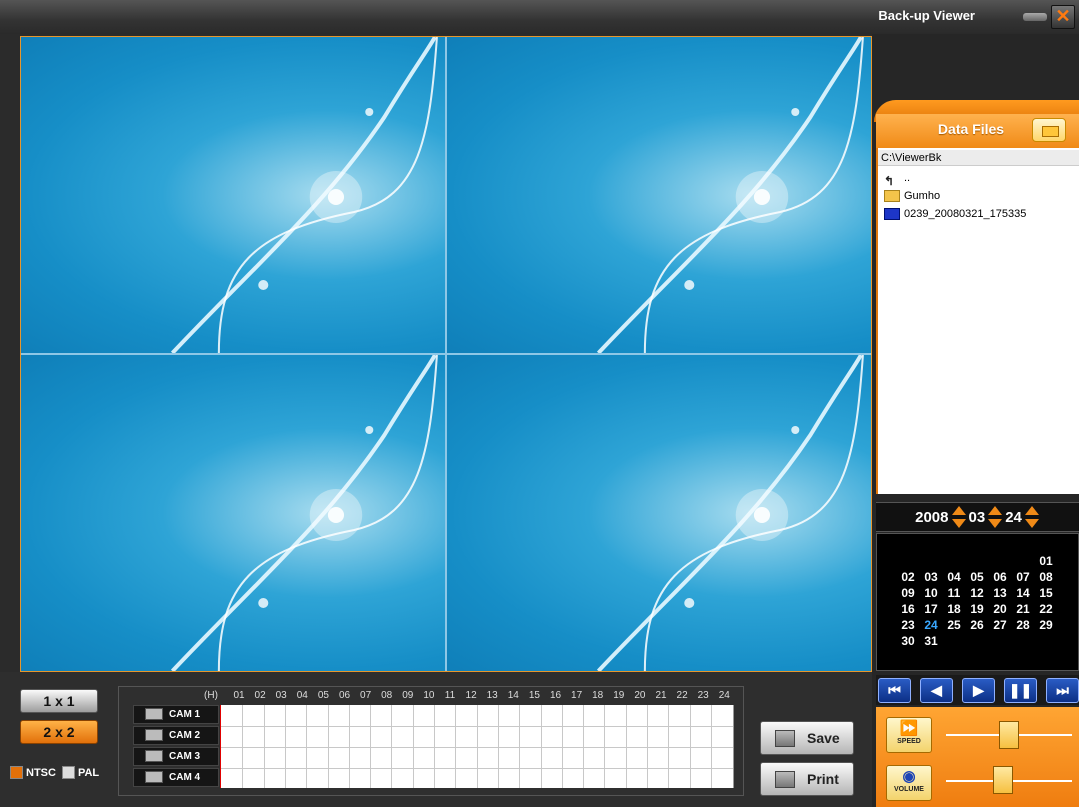 Image resolution: width=1079 pixels, height=807 pixels. I want to click on timeline-grid, so click(477, 746).